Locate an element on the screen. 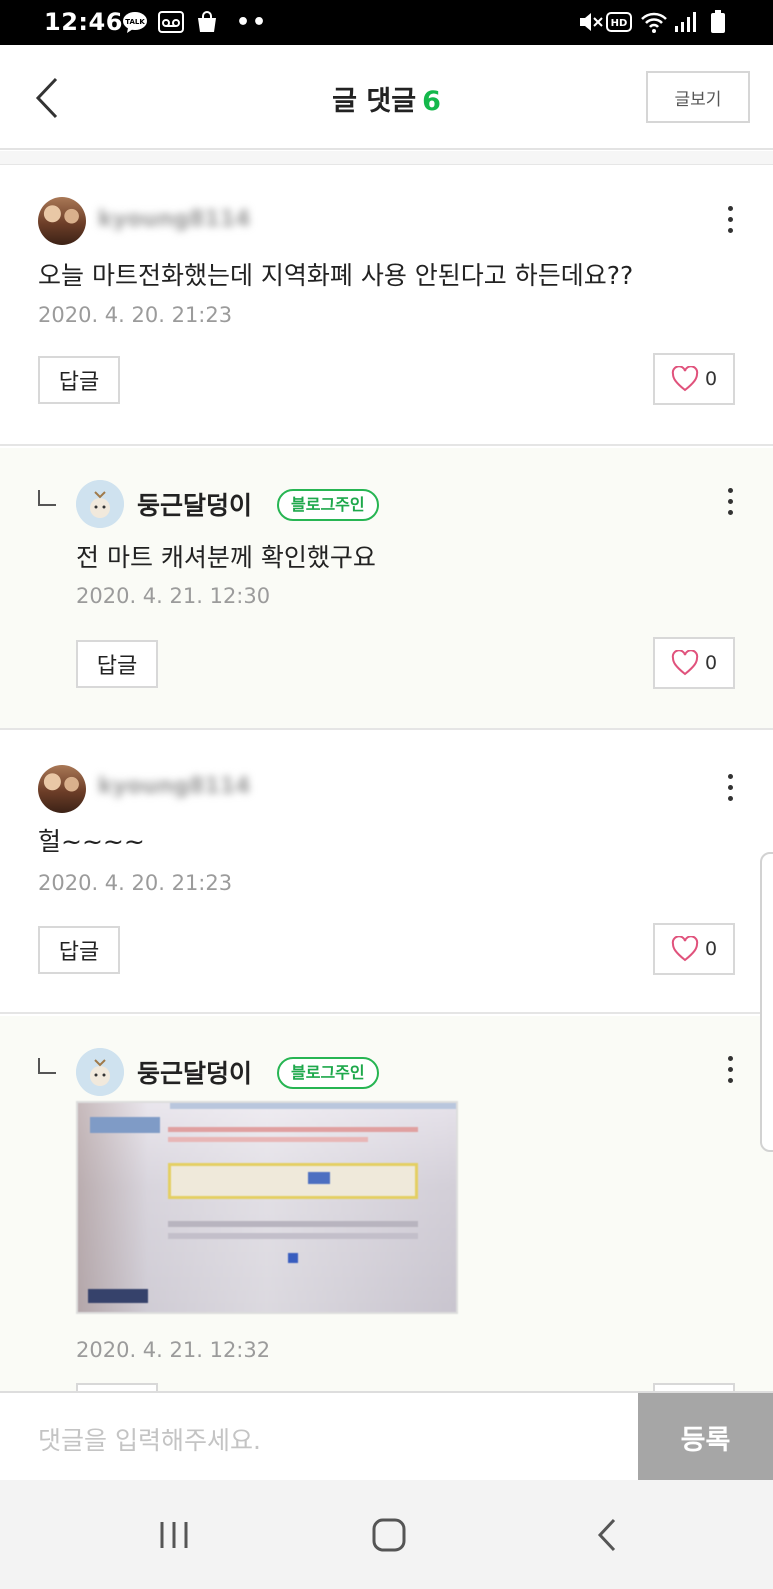 This screenshot has width=773, height=1589. comment-text: 헐~~~~ is located at coordinates (91, 841).